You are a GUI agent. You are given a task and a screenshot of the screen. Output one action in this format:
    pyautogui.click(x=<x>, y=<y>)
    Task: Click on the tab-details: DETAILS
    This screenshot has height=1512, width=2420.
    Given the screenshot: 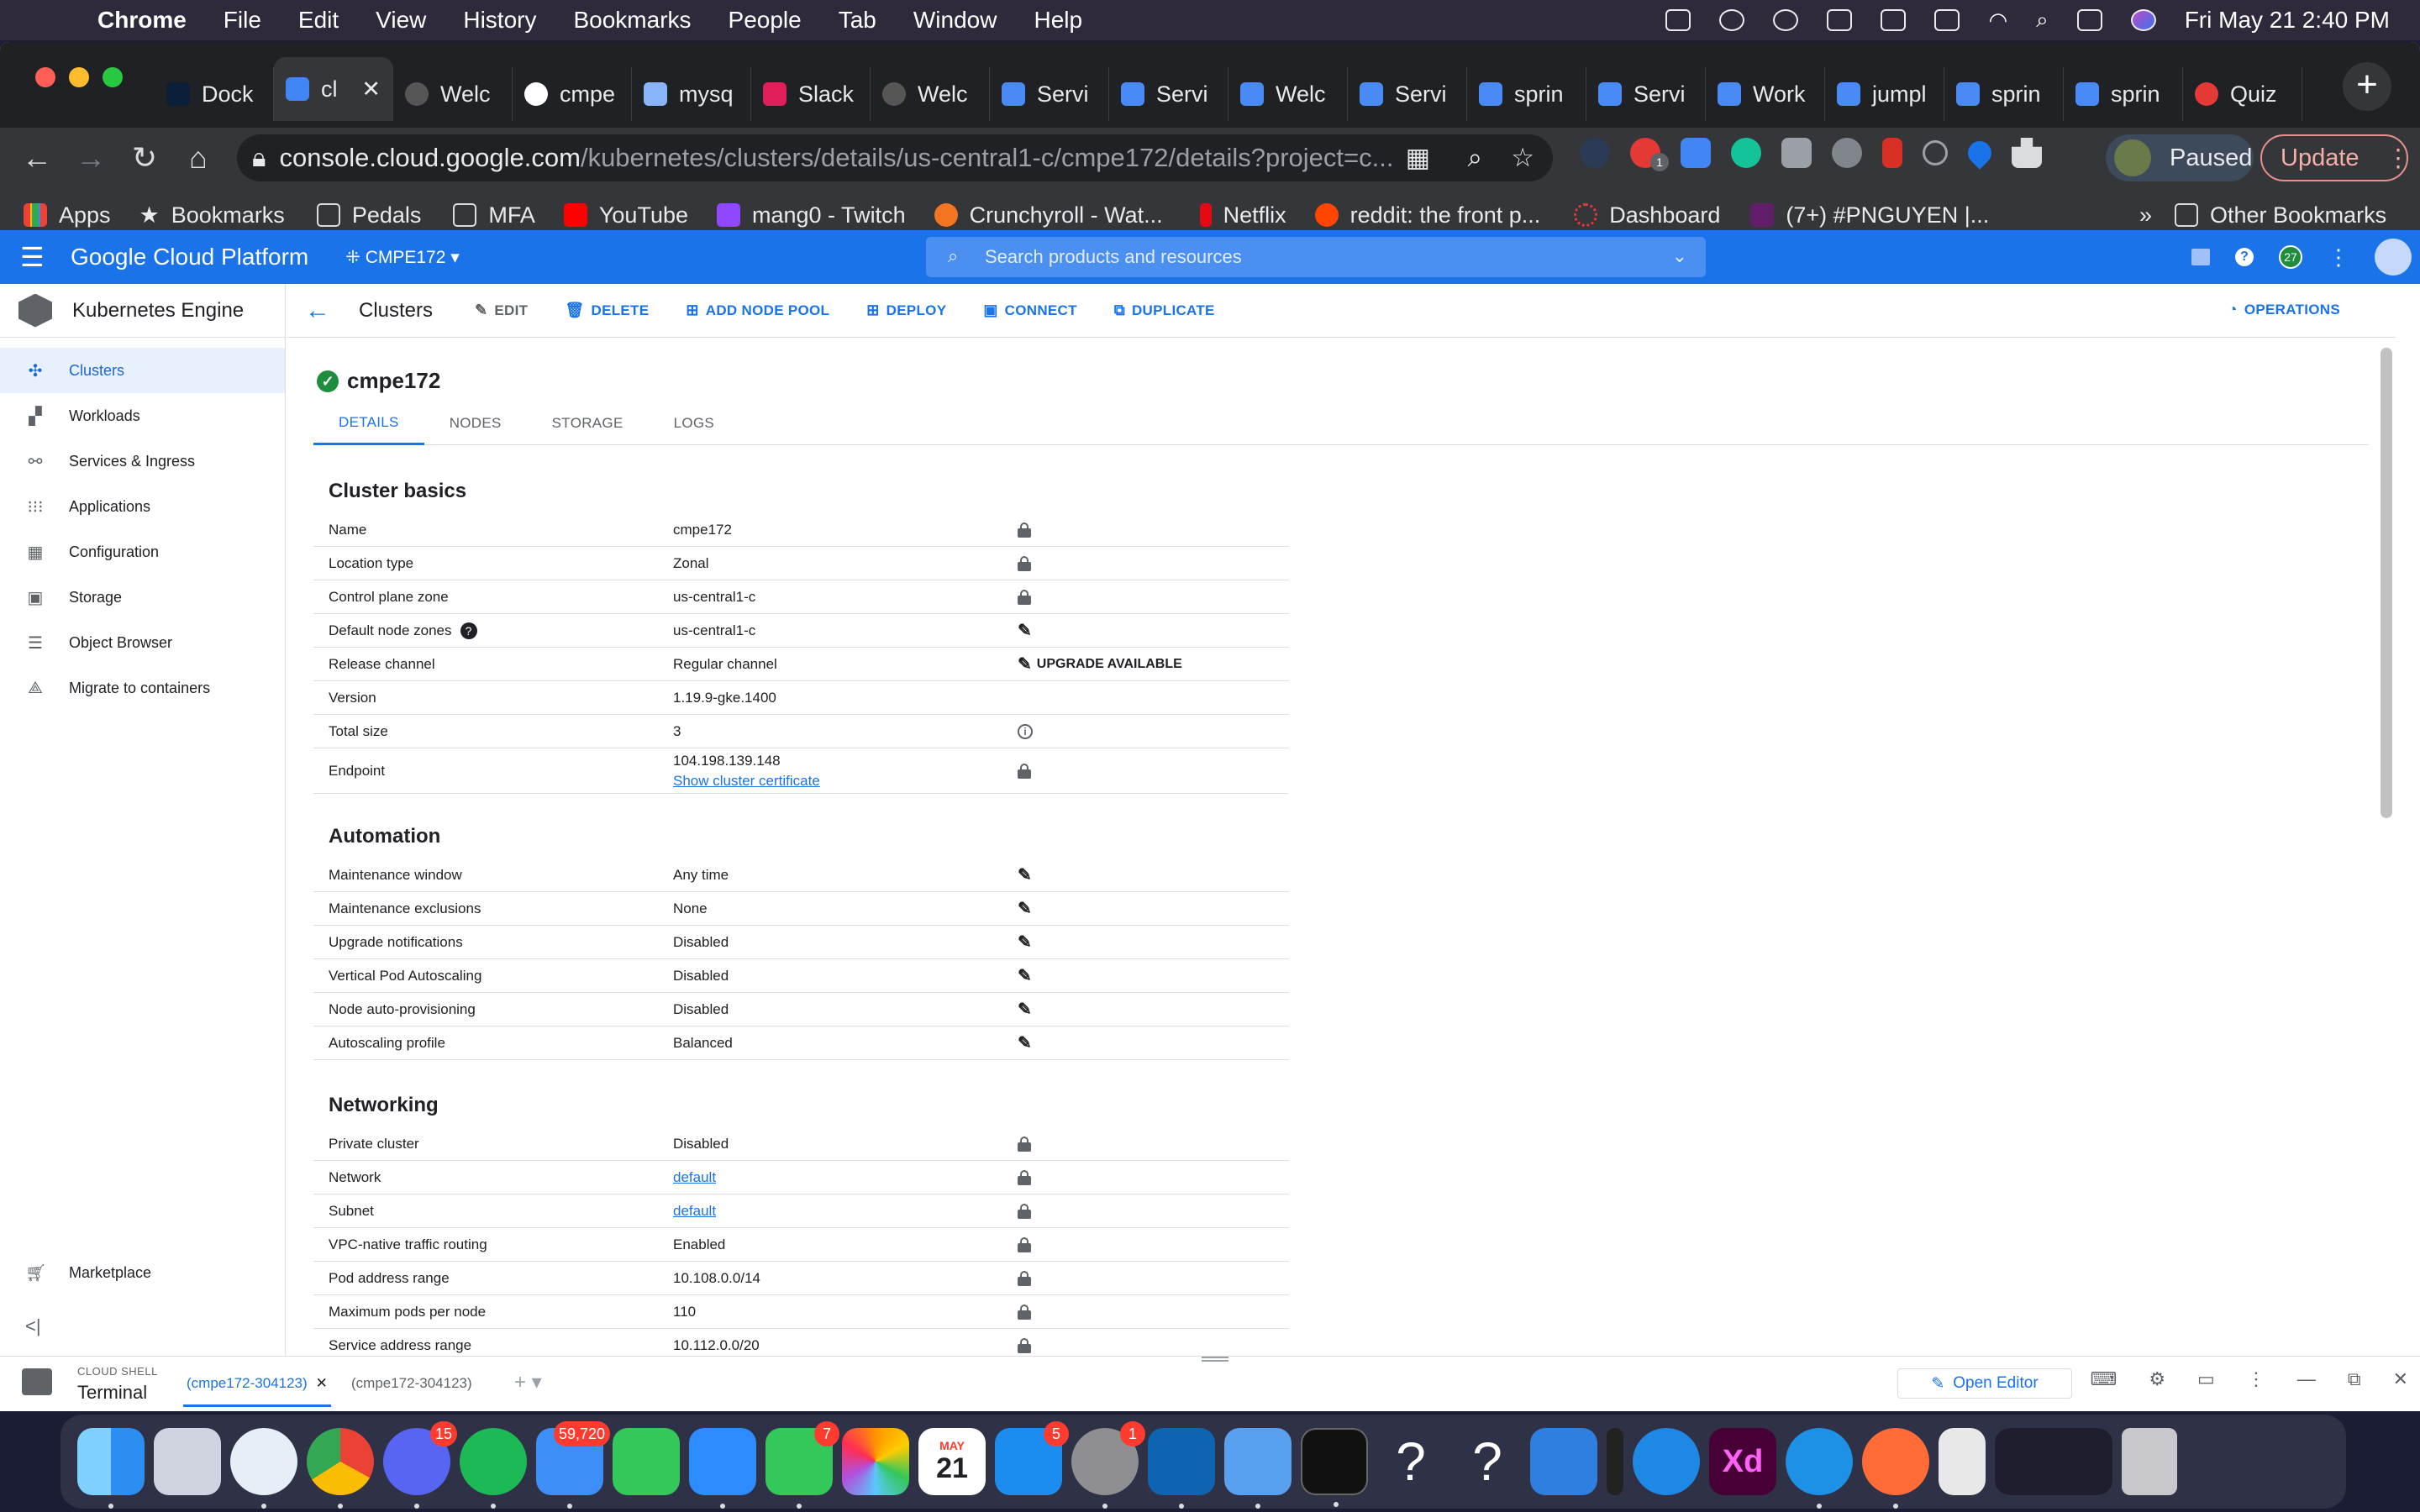 What is the action you would take?
    pyautogui.click(x=368, y=423)
    